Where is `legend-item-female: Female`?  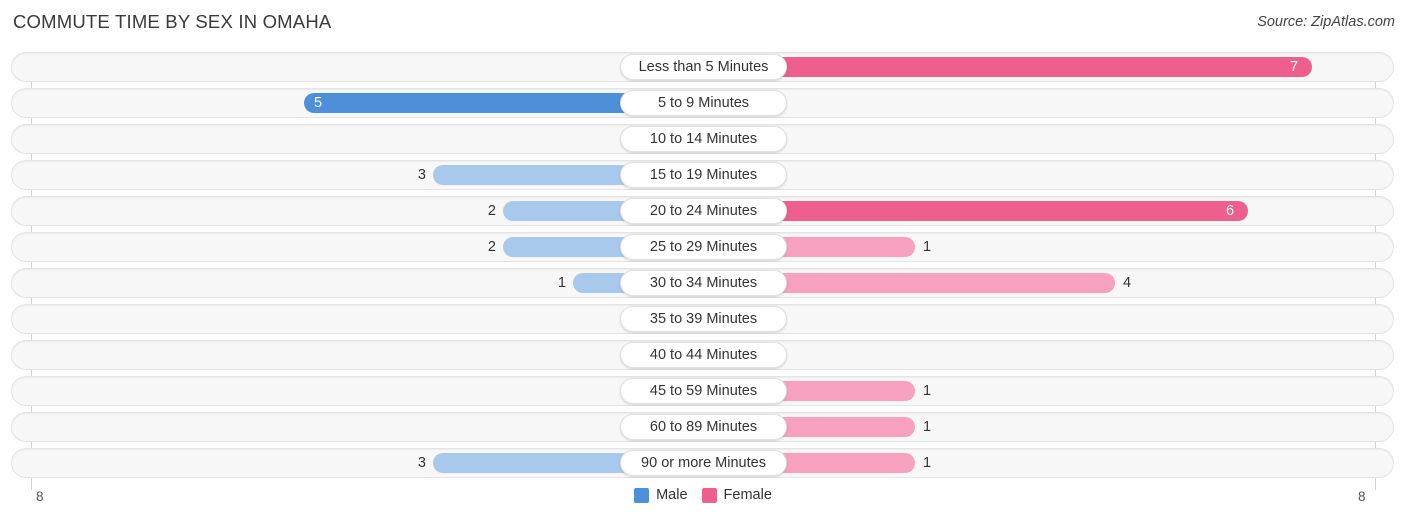
legend-item-female: Female is located at coordinates (736, 495).